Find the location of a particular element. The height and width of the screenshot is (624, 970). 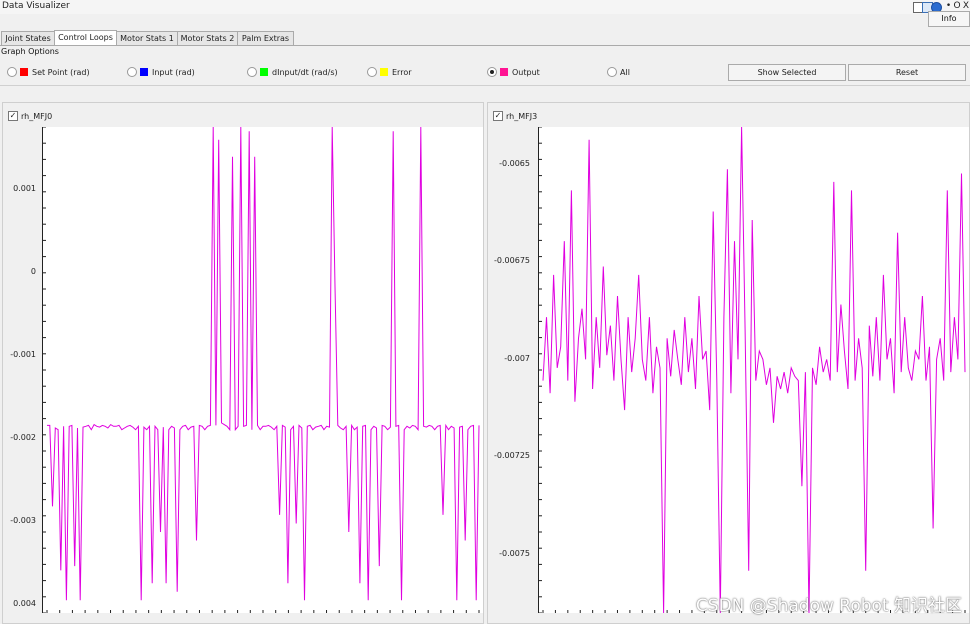

show-selected-button: Show Selected is located at coordinates (787, 72).